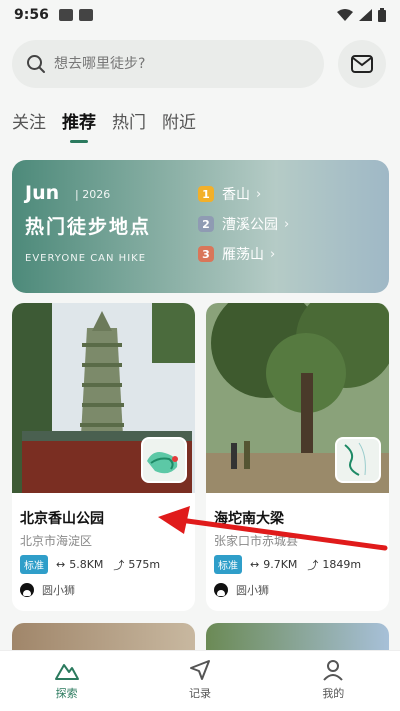  I want to click on mail-icon, so click(362, 64).